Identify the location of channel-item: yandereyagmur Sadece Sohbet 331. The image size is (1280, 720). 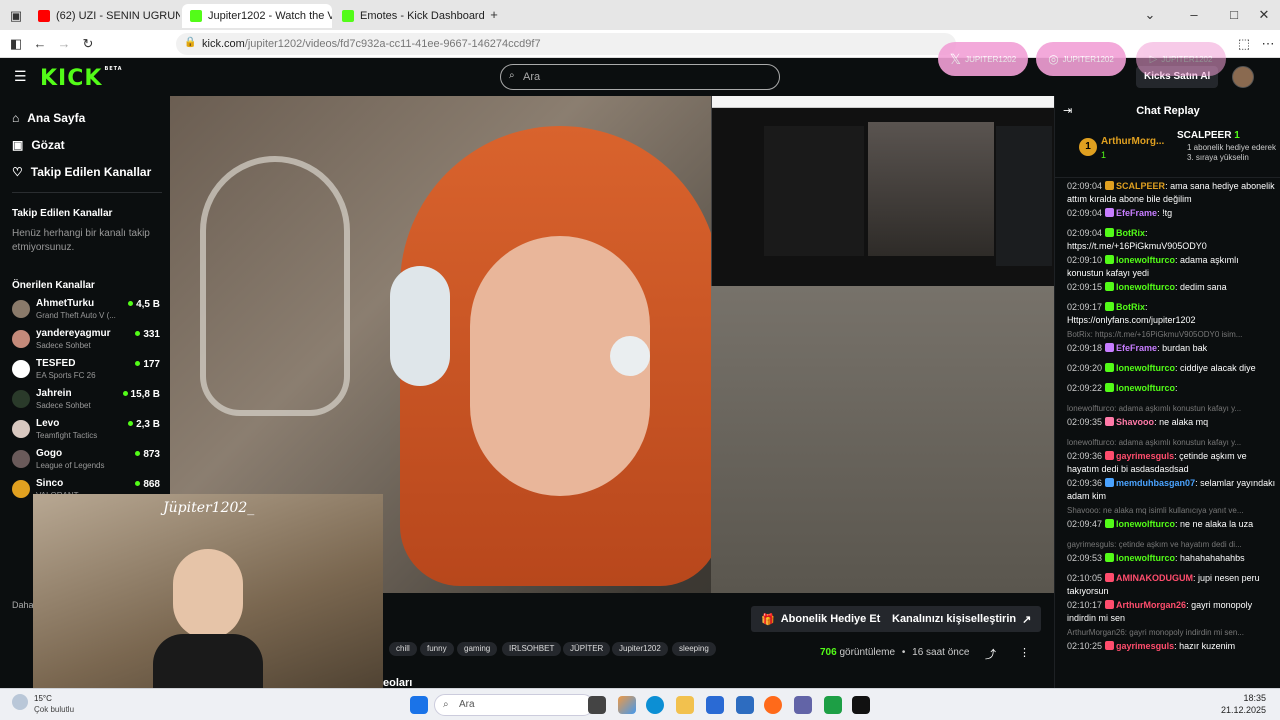
(88, 340).